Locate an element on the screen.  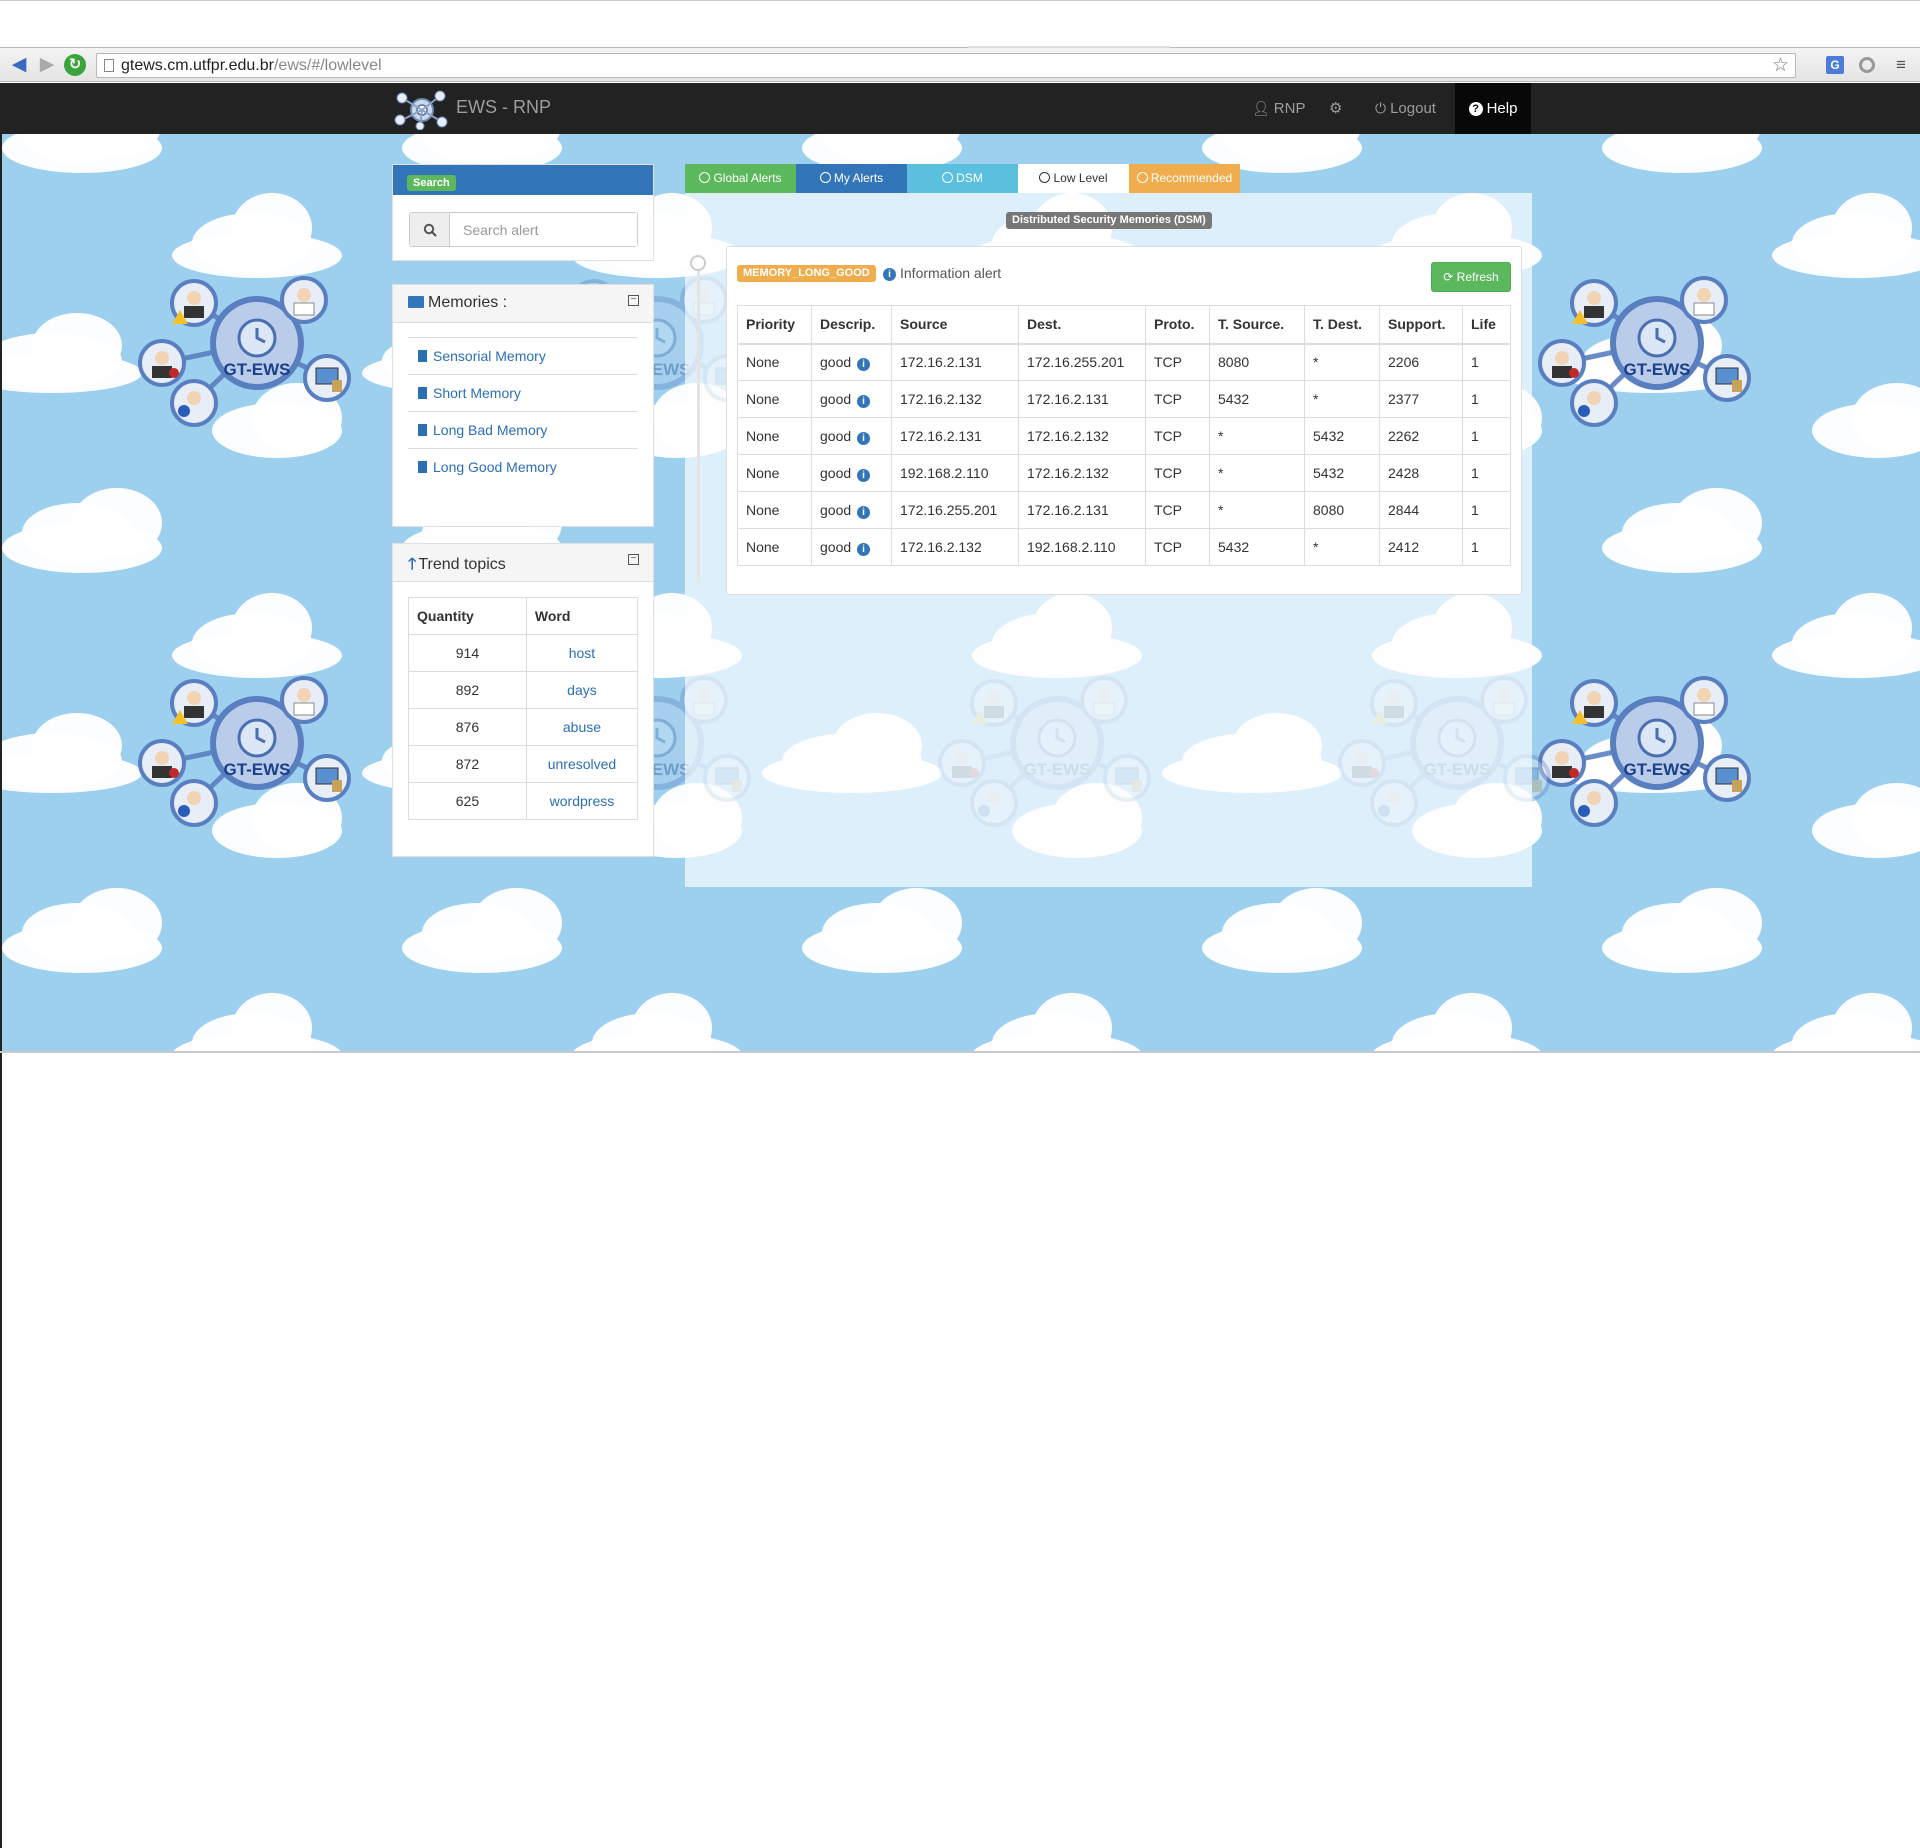
extension-icon is located at coordinates (1867, 65).